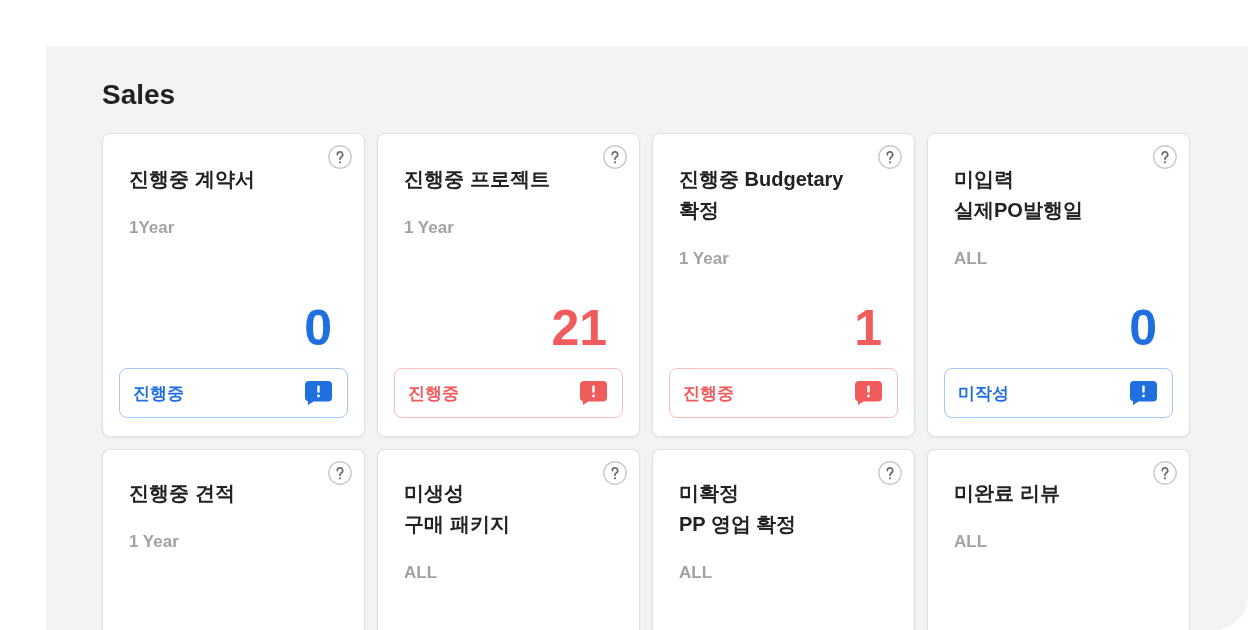 This screenshot has height=630, width=1248. What do you see at coordinates (1058, 393) in the screenshot?
I see `status-button: 미작성` at bounding box center [1058, 393].